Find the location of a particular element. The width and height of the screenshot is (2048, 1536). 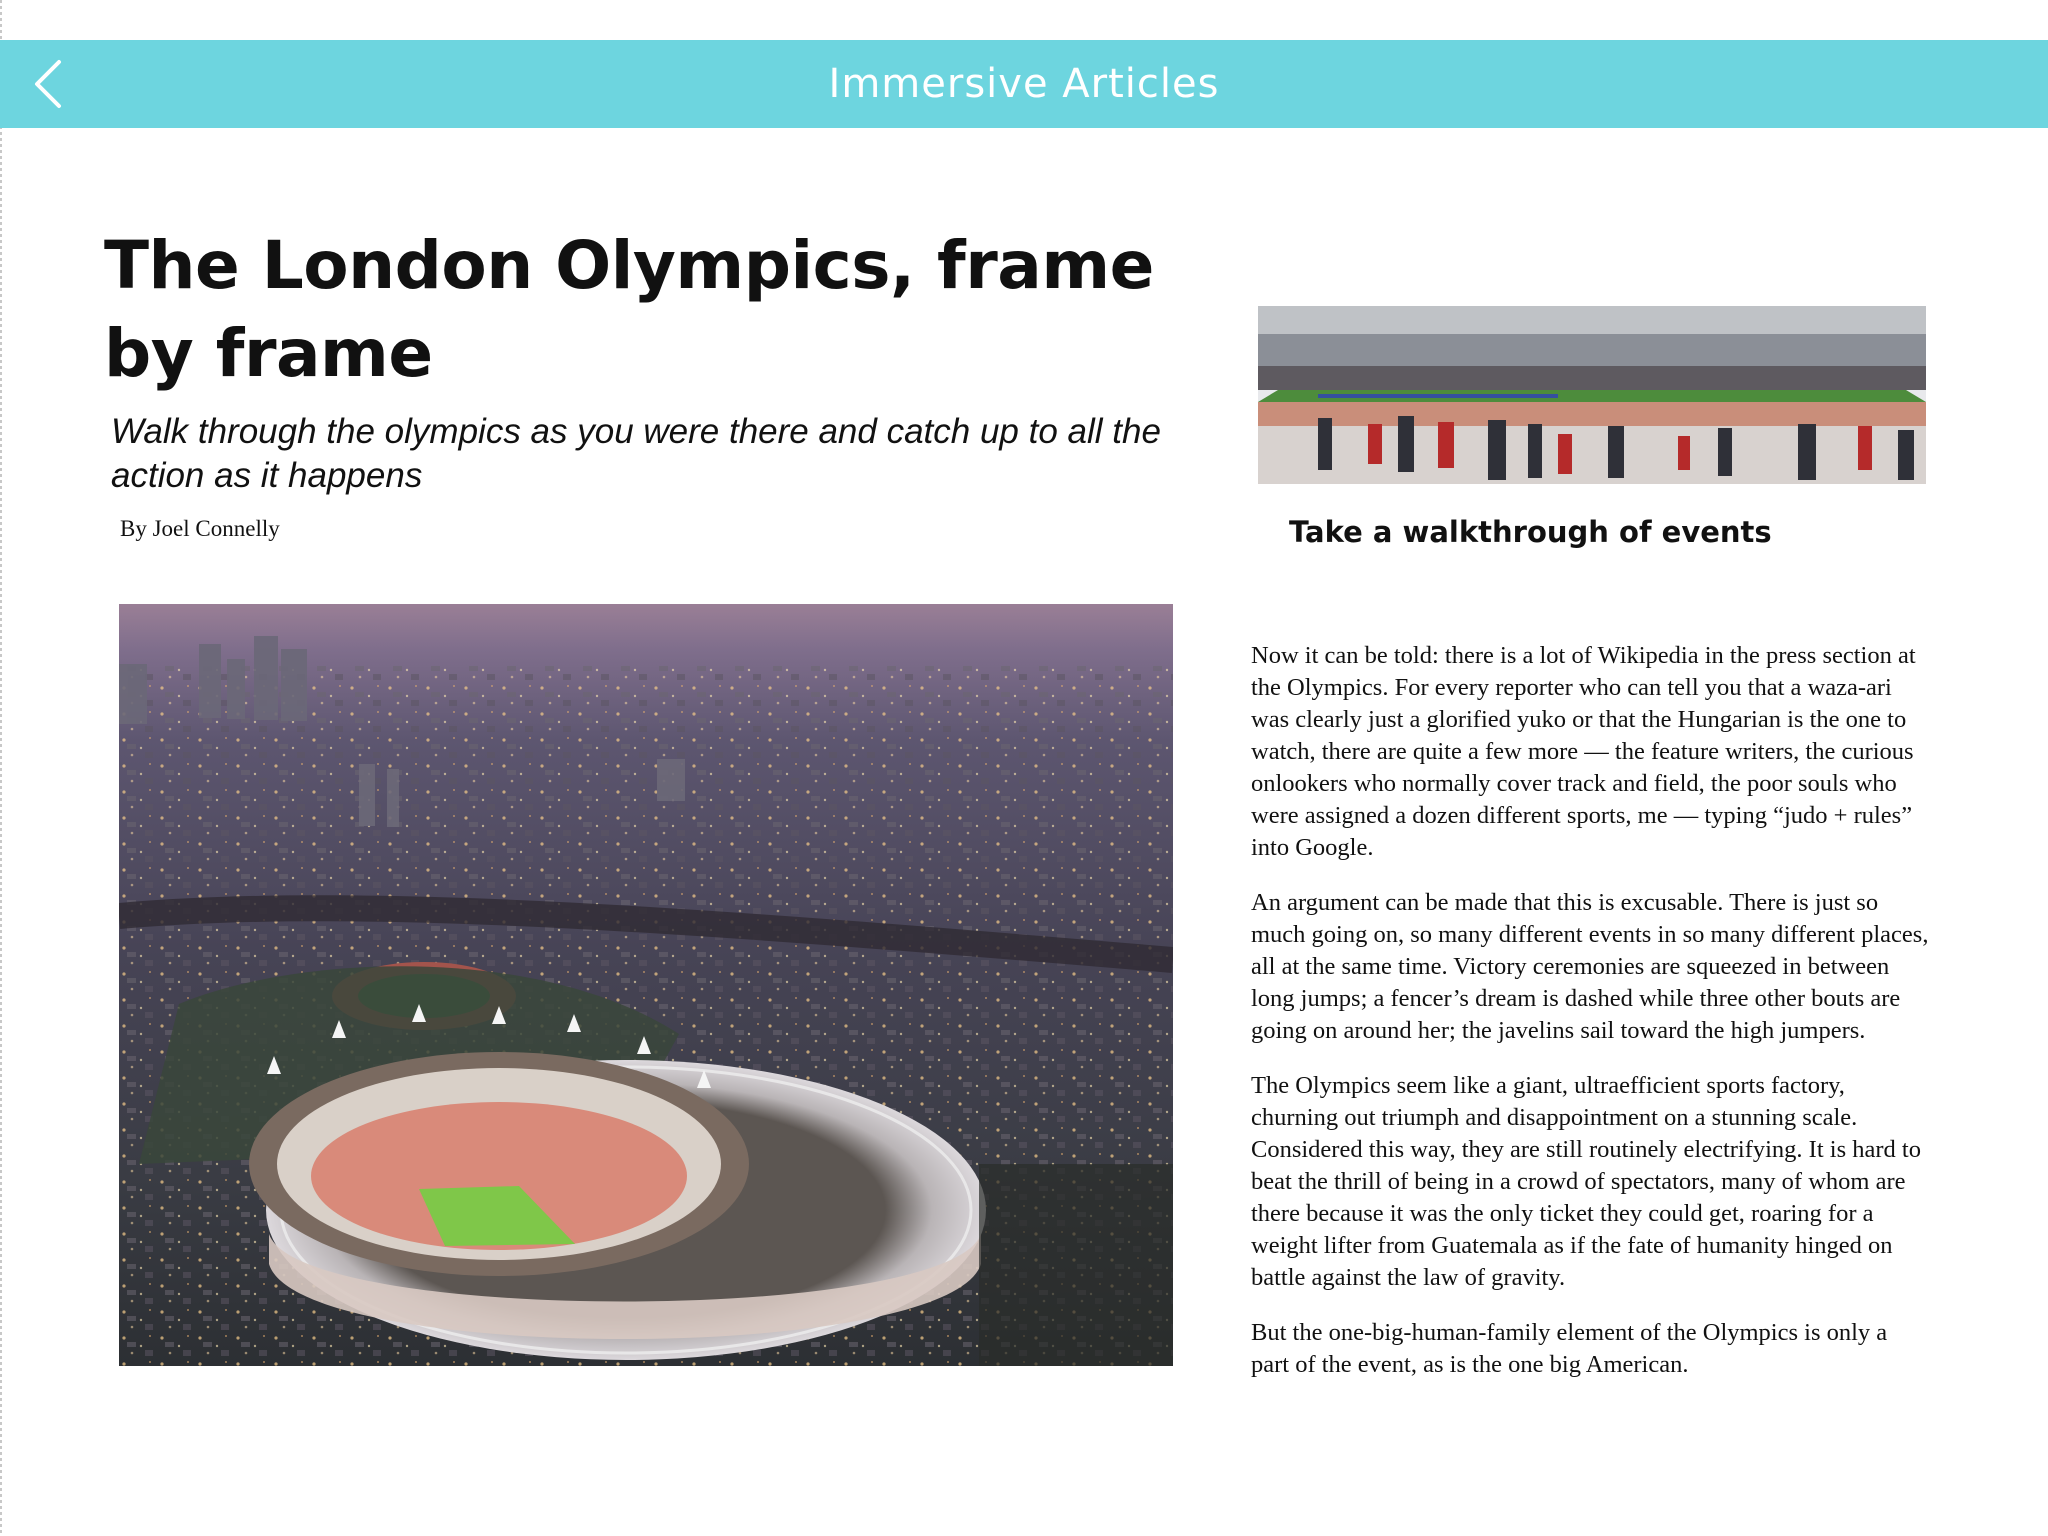

nav-title: Immersive Articles is located at coordinates (1024, 84).